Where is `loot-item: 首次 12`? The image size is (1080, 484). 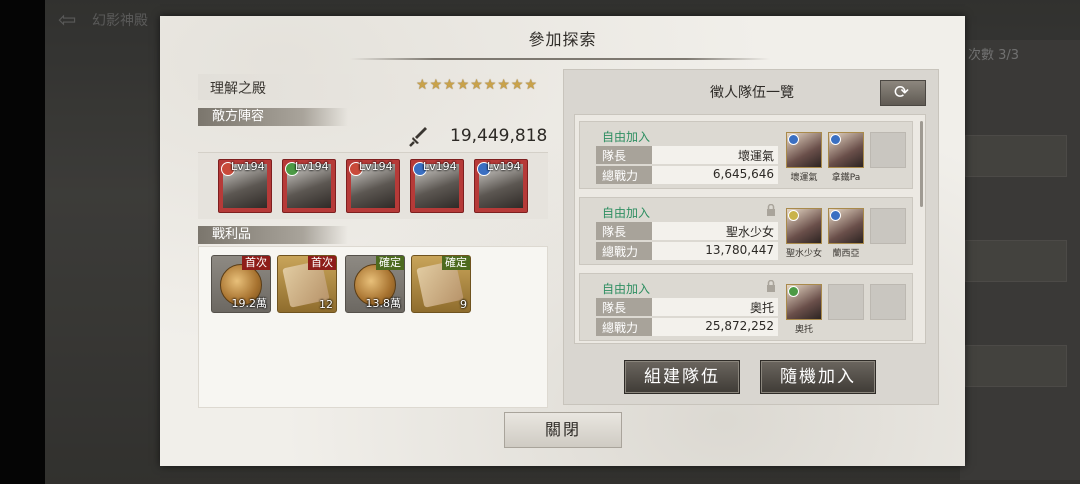 loot-item: 首次 12 is located at coordinates (307, 284).